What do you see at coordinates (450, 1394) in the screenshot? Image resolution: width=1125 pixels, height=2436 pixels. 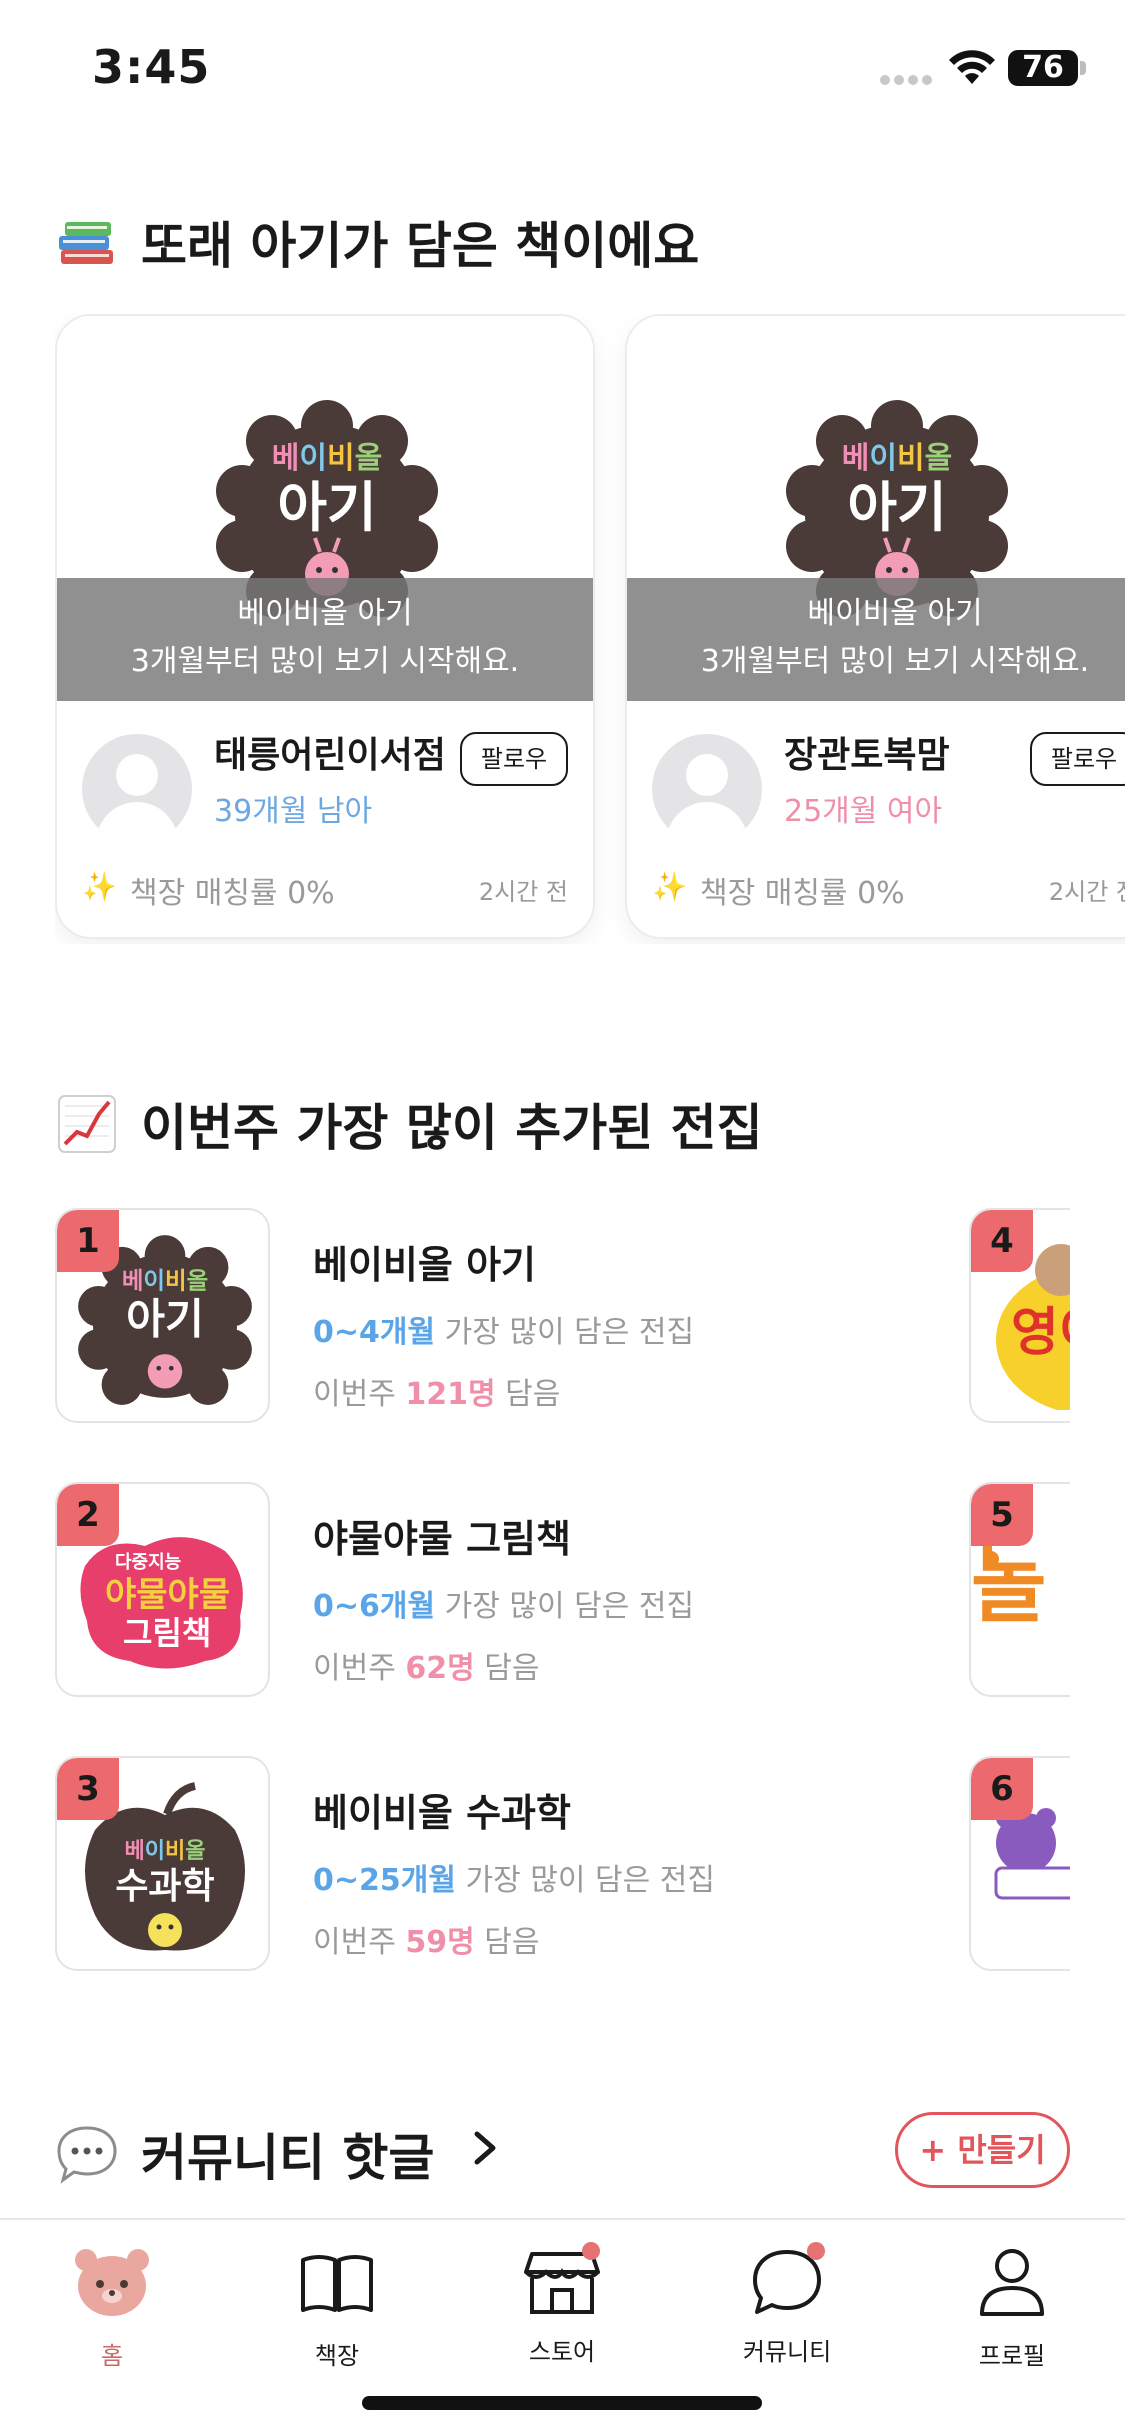 I see `rank-count: 121명` at bounding box center [450, 1394].